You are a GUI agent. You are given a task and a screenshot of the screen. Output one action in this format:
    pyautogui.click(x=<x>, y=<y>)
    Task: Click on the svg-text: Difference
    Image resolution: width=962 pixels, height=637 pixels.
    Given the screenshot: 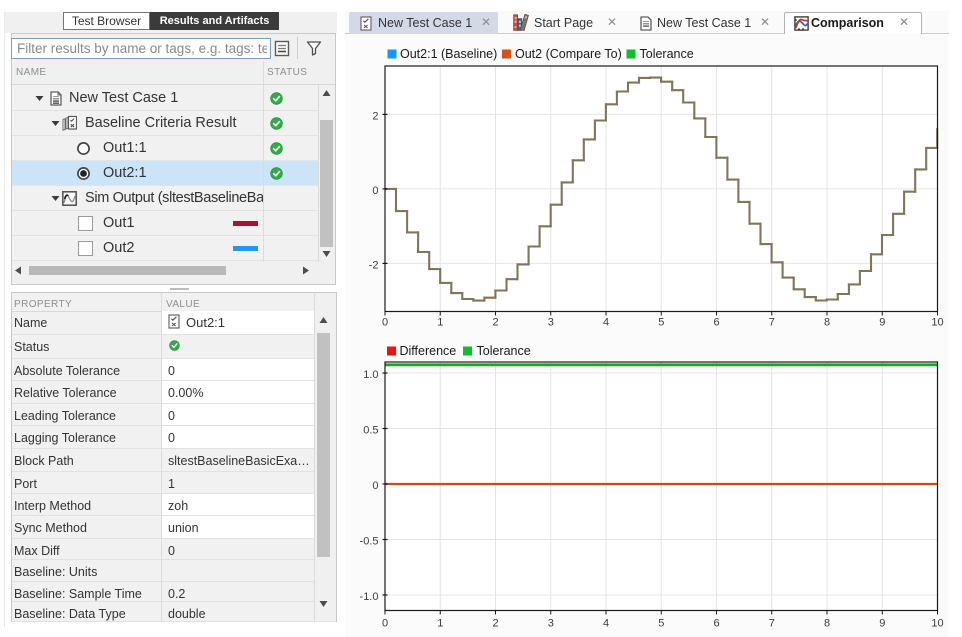 What is the action you would take?
    pyautogui.click(x=428, y=351)
    